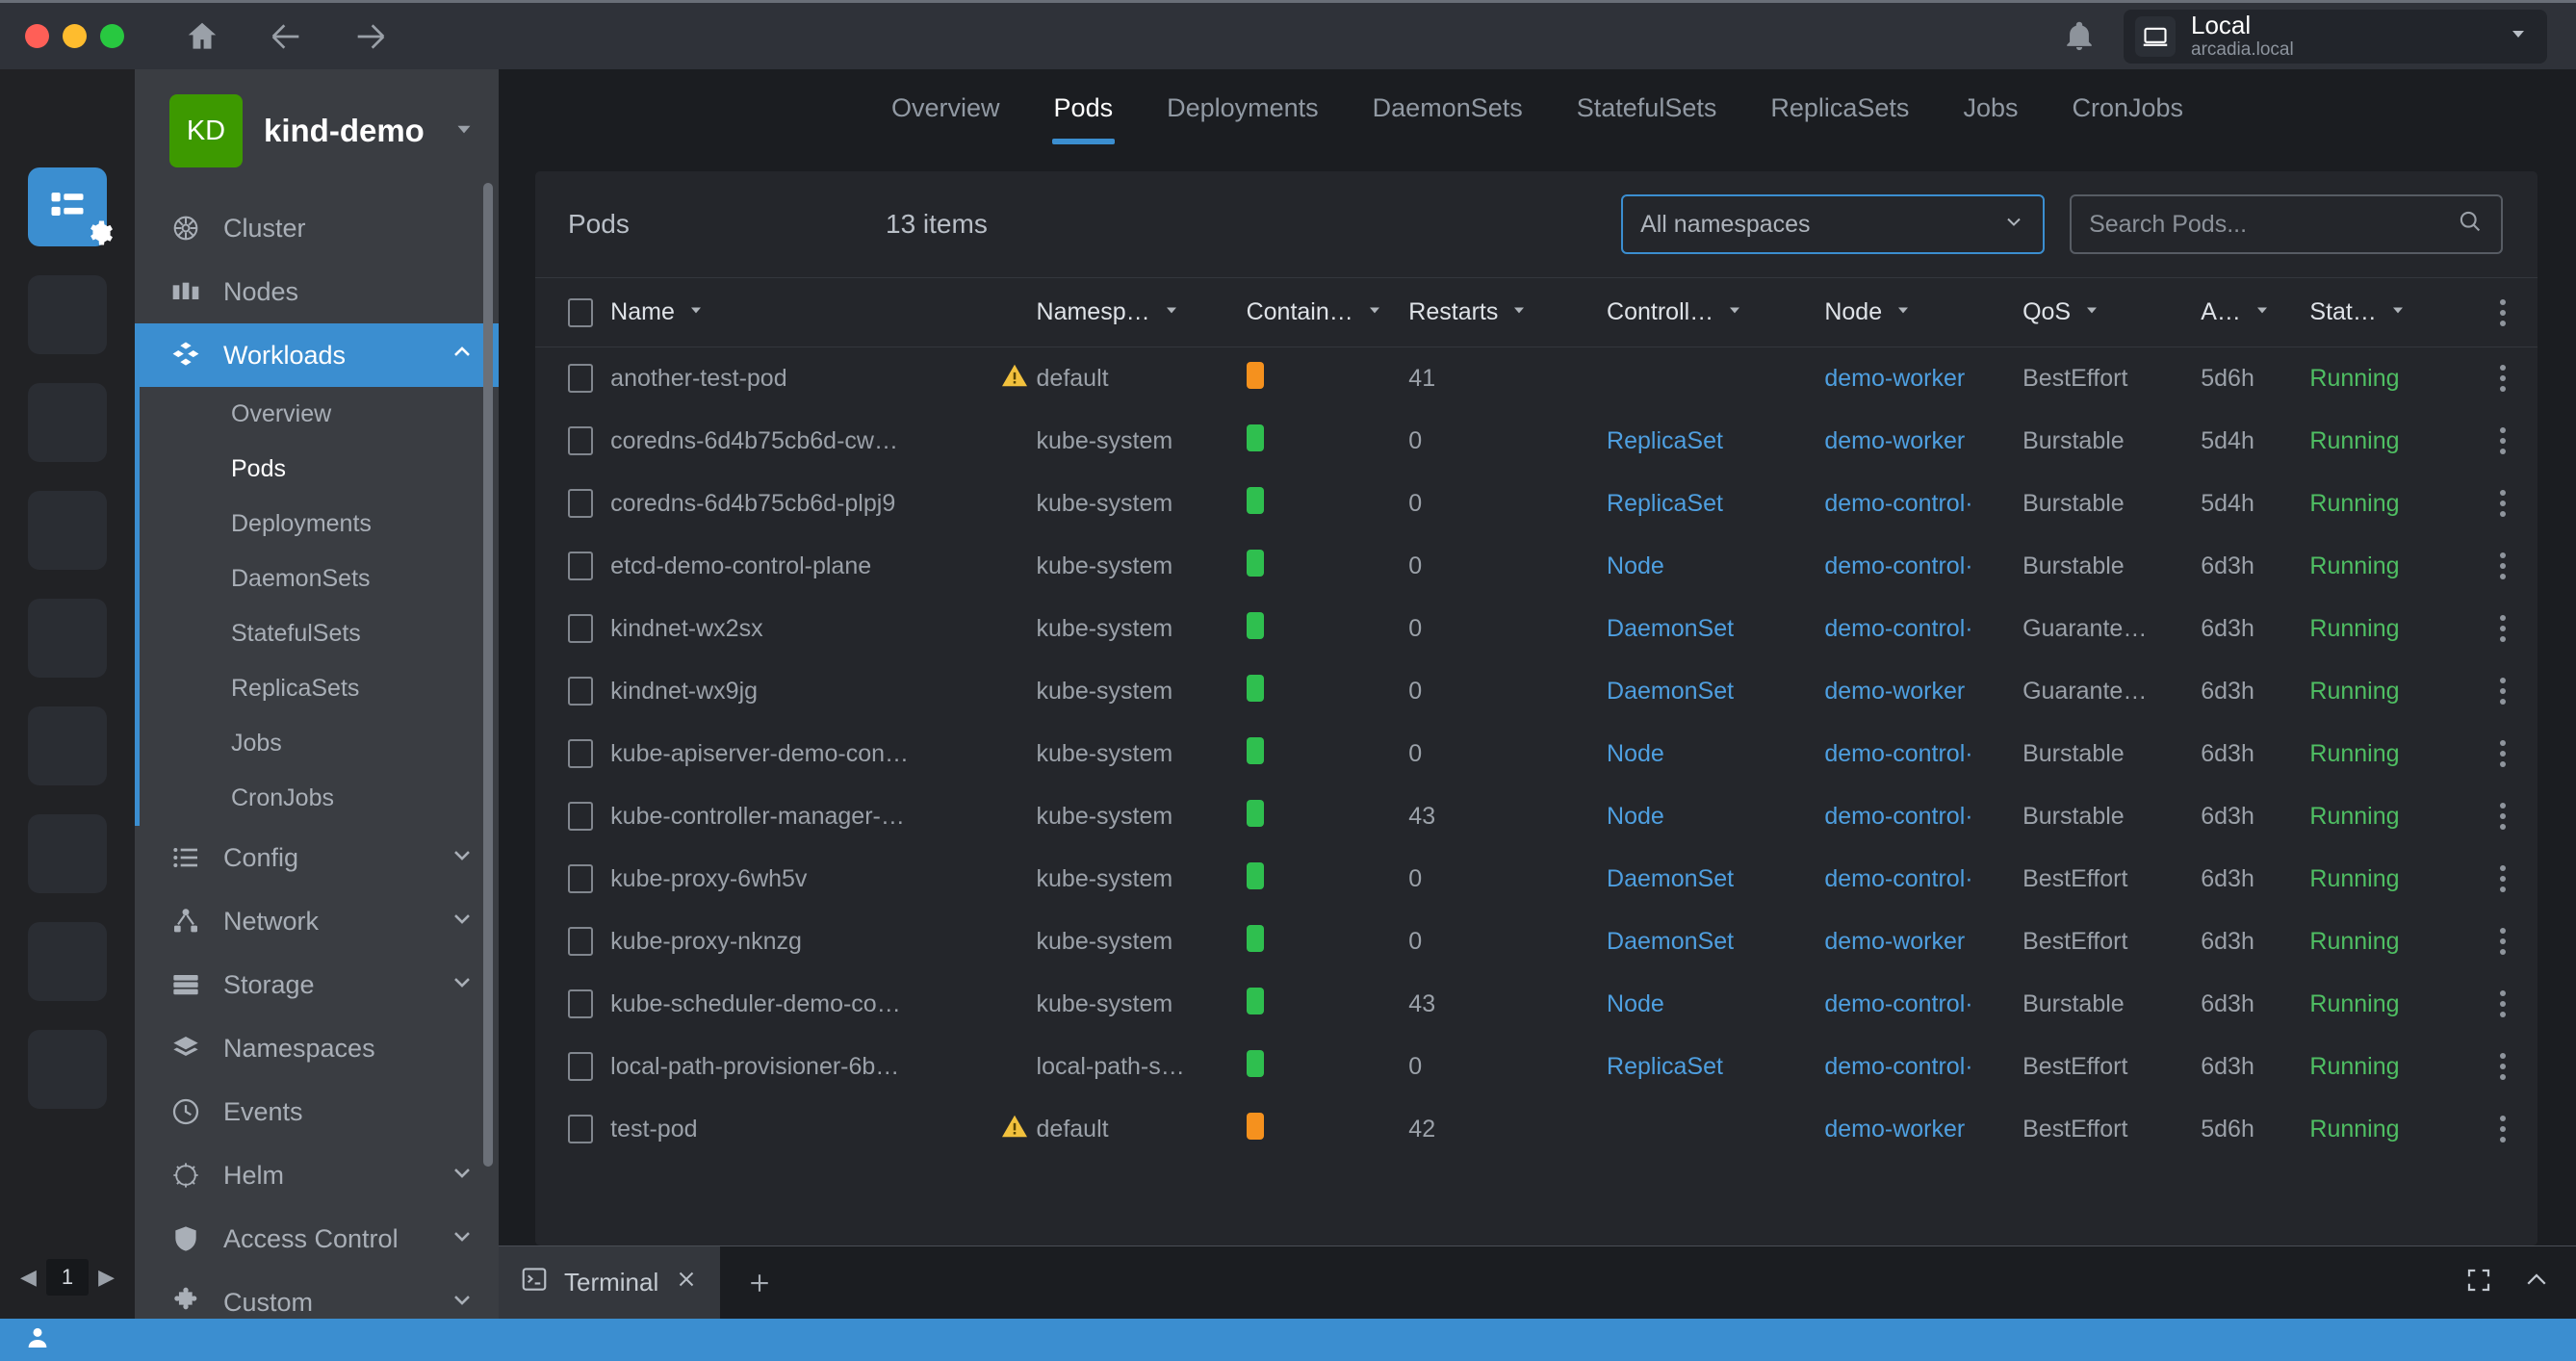  Describe the element at coordinates (37, 1340) in the screenshot. I see `user-icon` at that location.